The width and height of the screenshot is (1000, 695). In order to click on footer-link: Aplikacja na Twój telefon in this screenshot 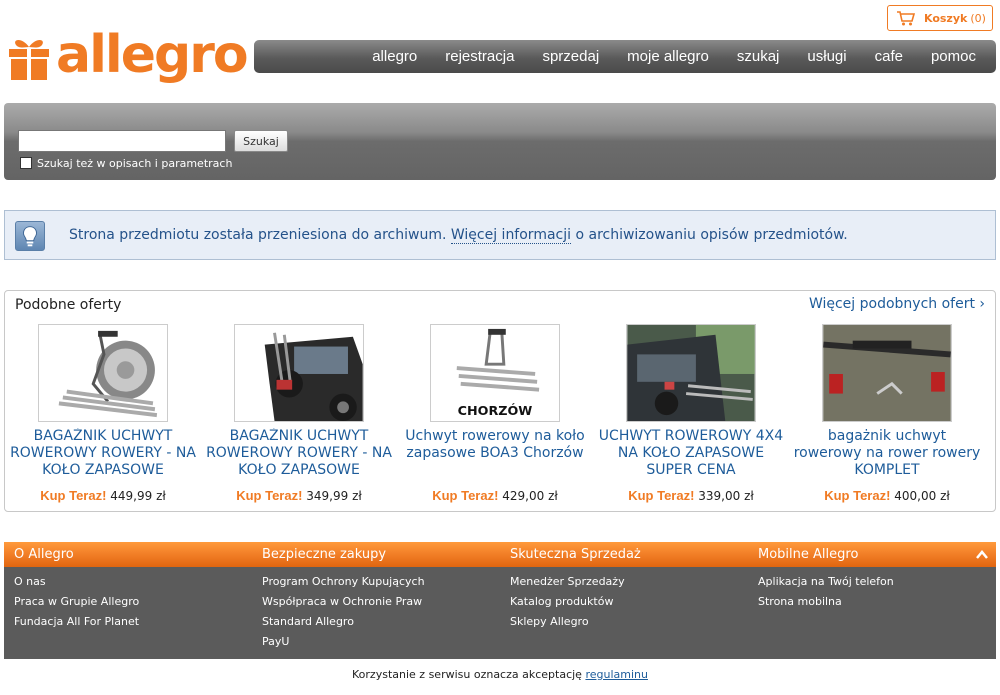, I will do `click(826, 581)`.